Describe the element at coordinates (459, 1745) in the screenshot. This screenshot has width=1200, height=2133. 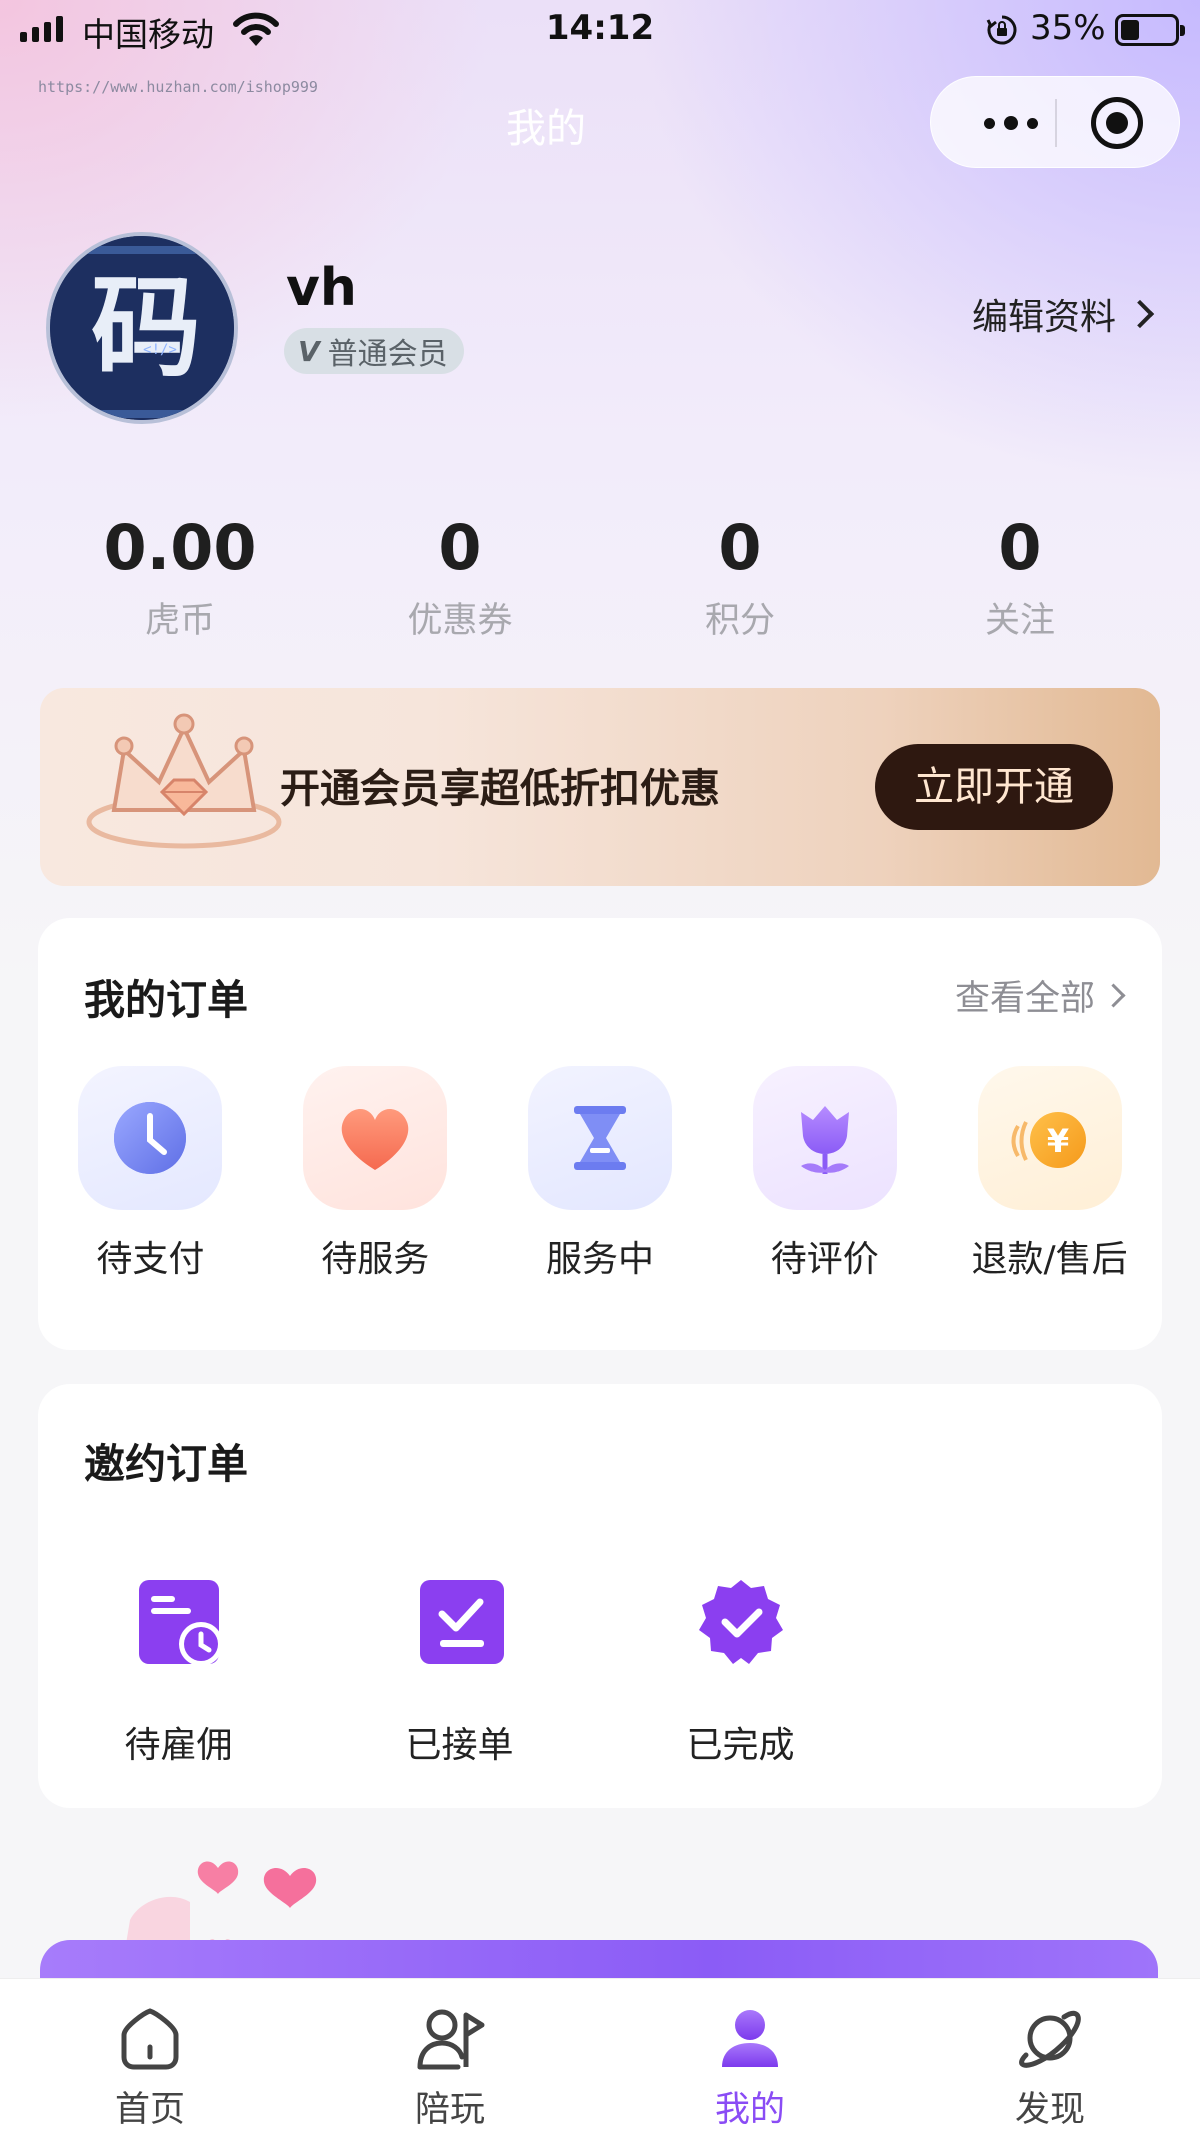
I see `invite-item-label: 已接单` at that location.